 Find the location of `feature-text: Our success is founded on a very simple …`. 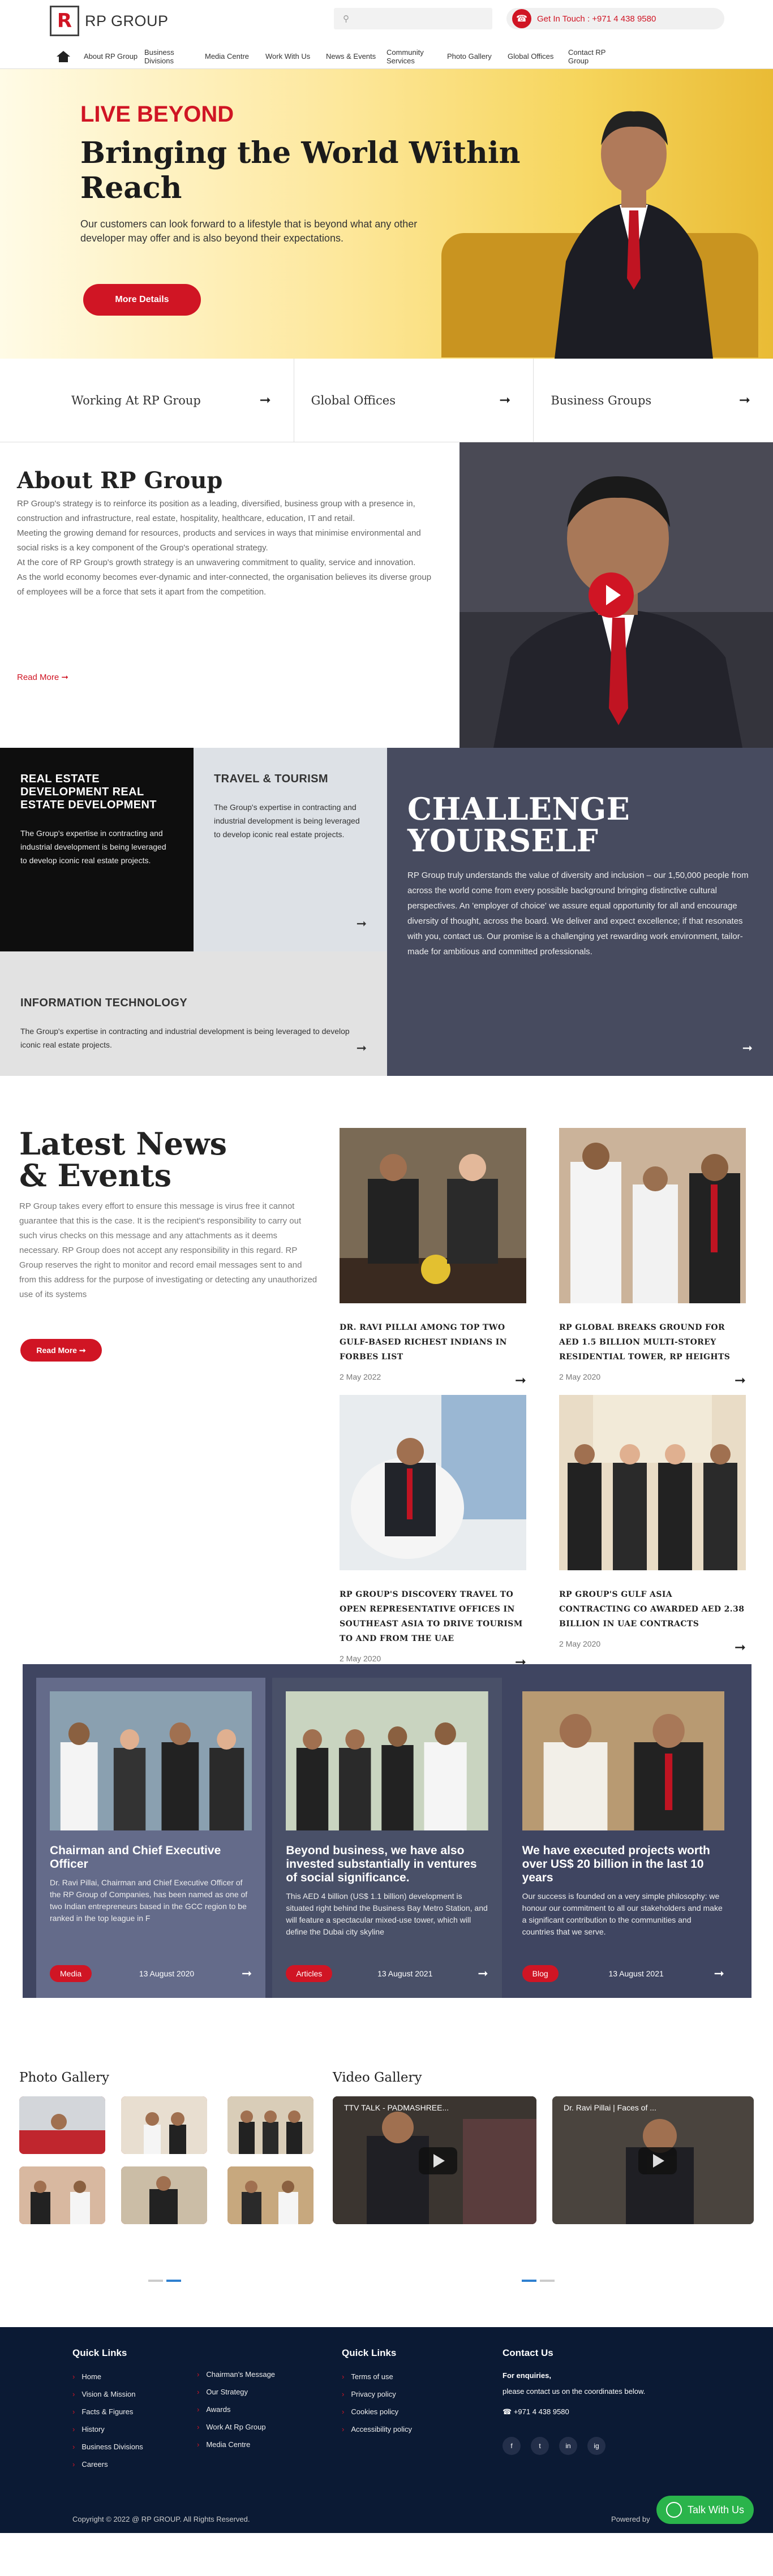

feature-text: Our success is founded on a very simple … is located at coordinates (622, 1914).